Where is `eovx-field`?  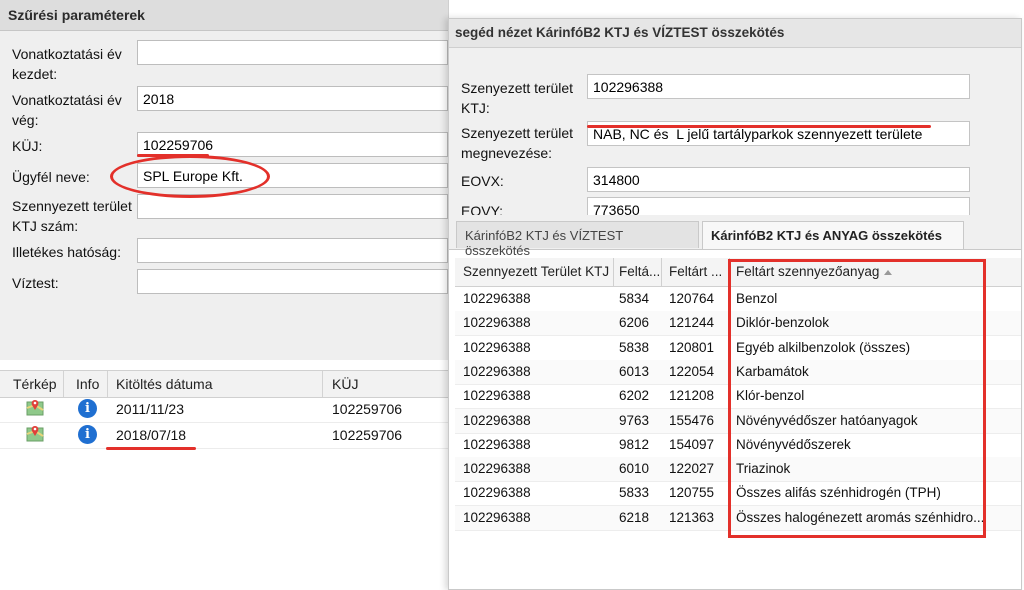 eovx-field is located at coordinates (778, 179).